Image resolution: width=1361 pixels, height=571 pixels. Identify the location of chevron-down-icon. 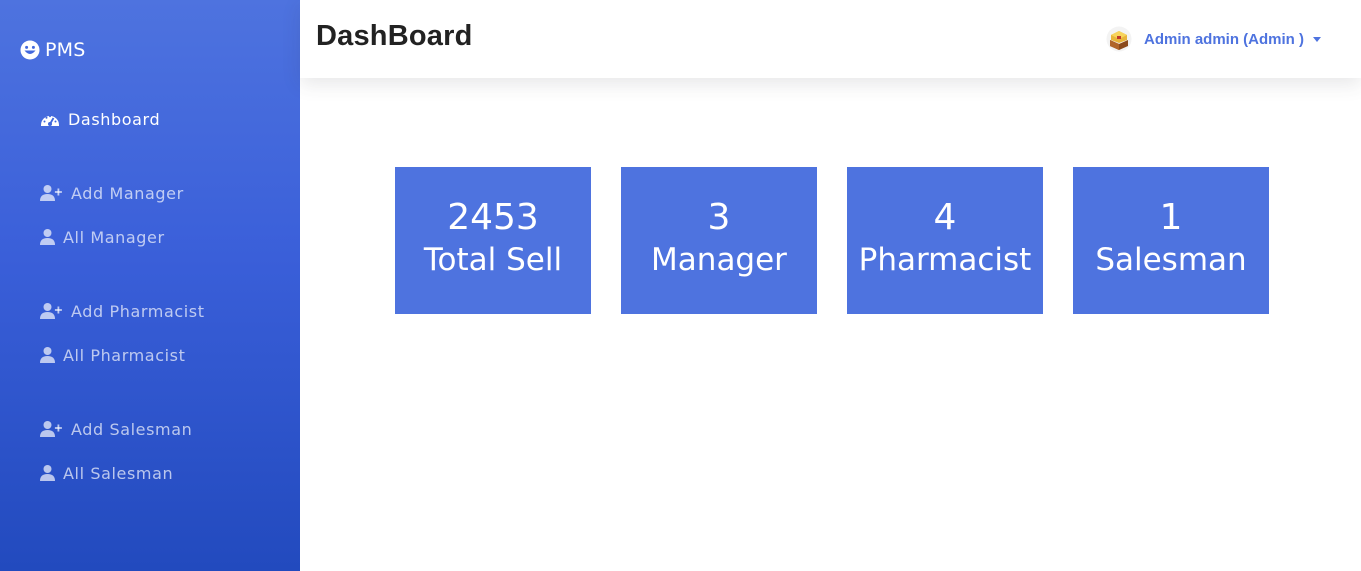
(1317, 39).